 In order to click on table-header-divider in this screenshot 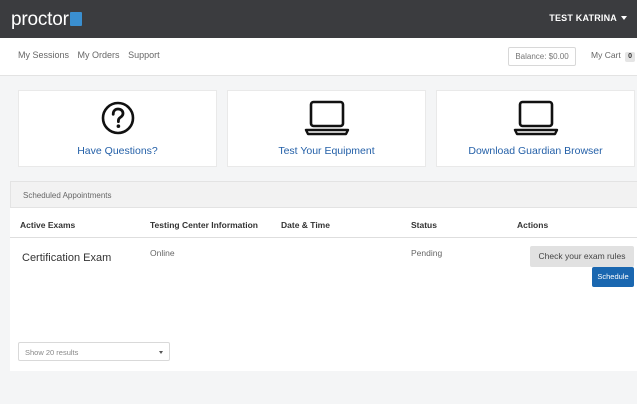, I will do `click(323, 237)`.